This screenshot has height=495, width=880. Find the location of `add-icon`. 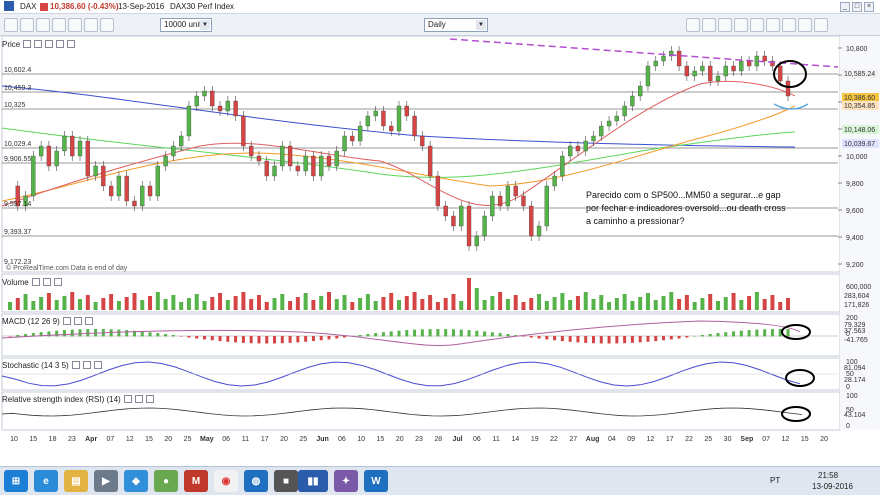

add-icon is located at coordinates (49, 44).